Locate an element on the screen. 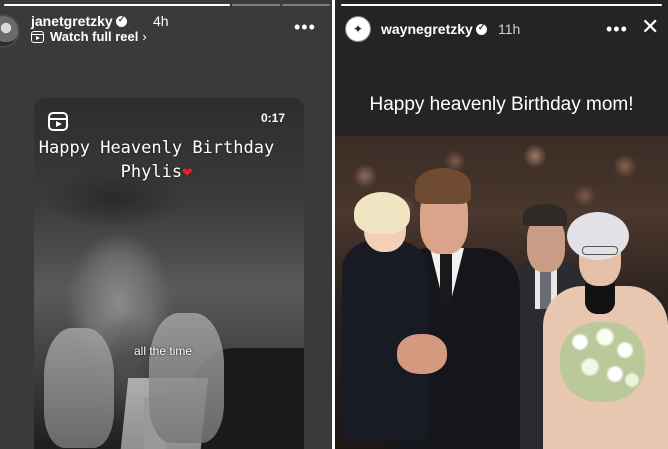  username-text: janetgretzky is located at coordinates (72, 21).